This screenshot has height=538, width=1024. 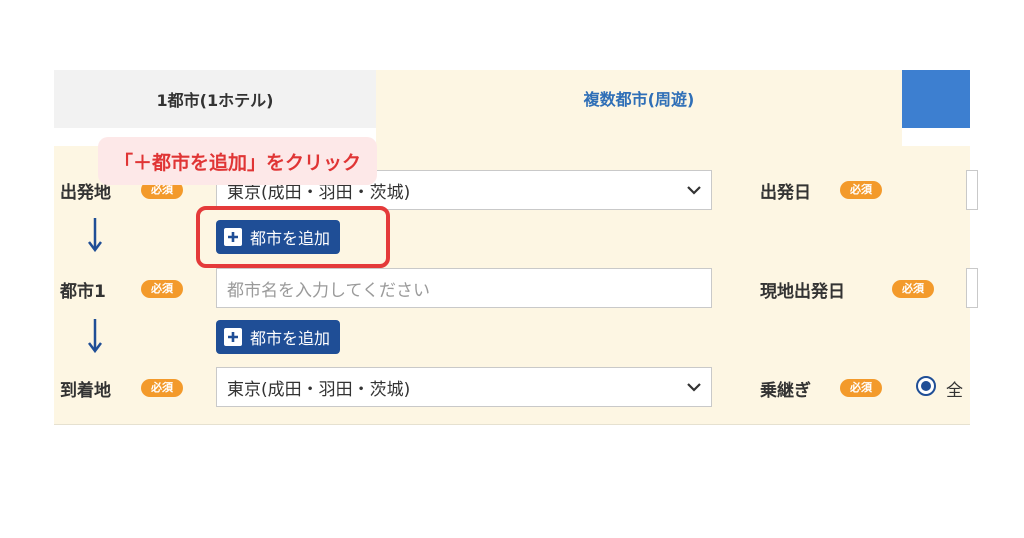 What do you see at coordinates (802, 292) in the screenshot?
I see `local-departure-date-label: 現地出発日` at bounding box center [802, 292].